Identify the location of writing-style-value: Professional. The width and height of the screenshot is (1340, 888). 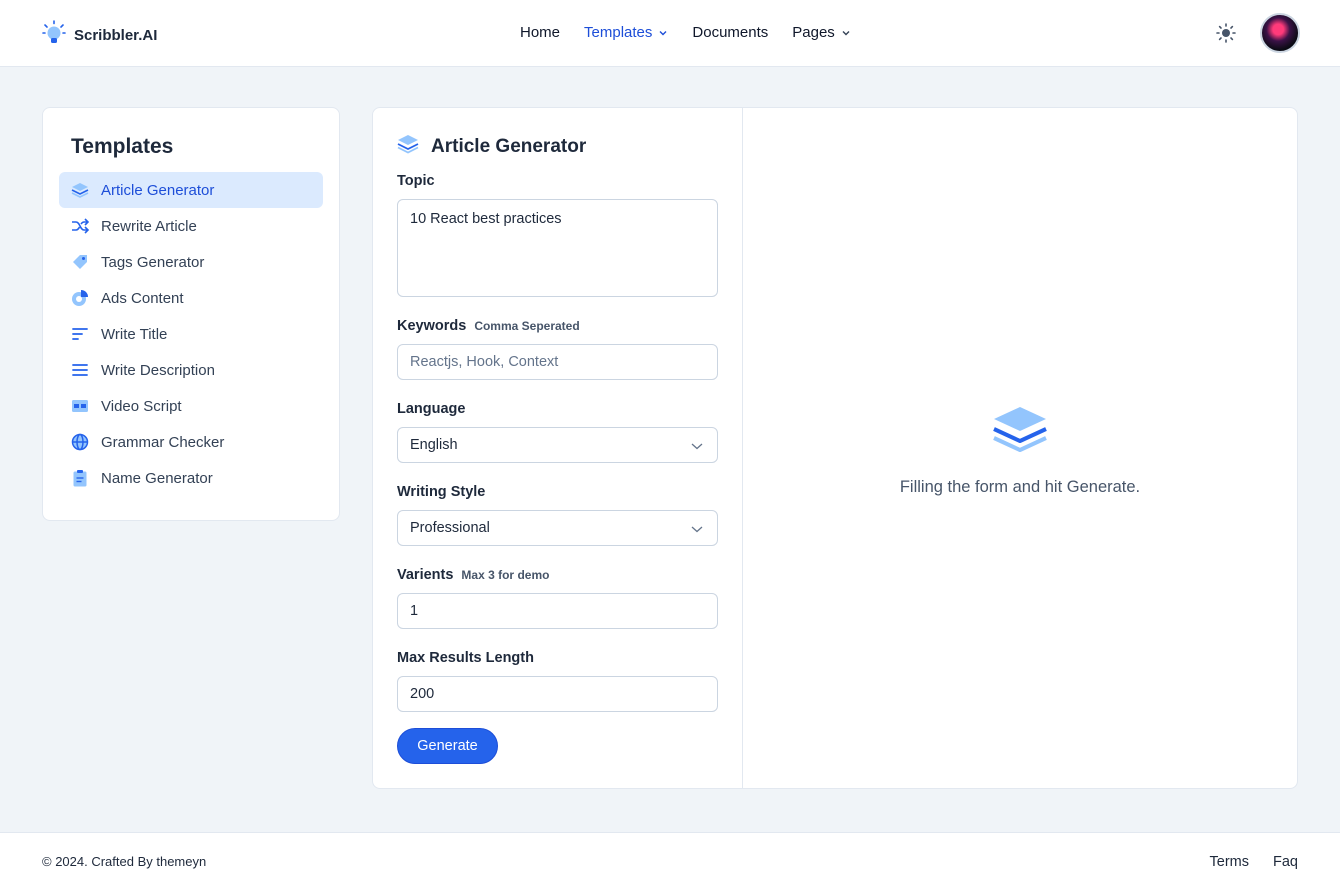
(450, 528).